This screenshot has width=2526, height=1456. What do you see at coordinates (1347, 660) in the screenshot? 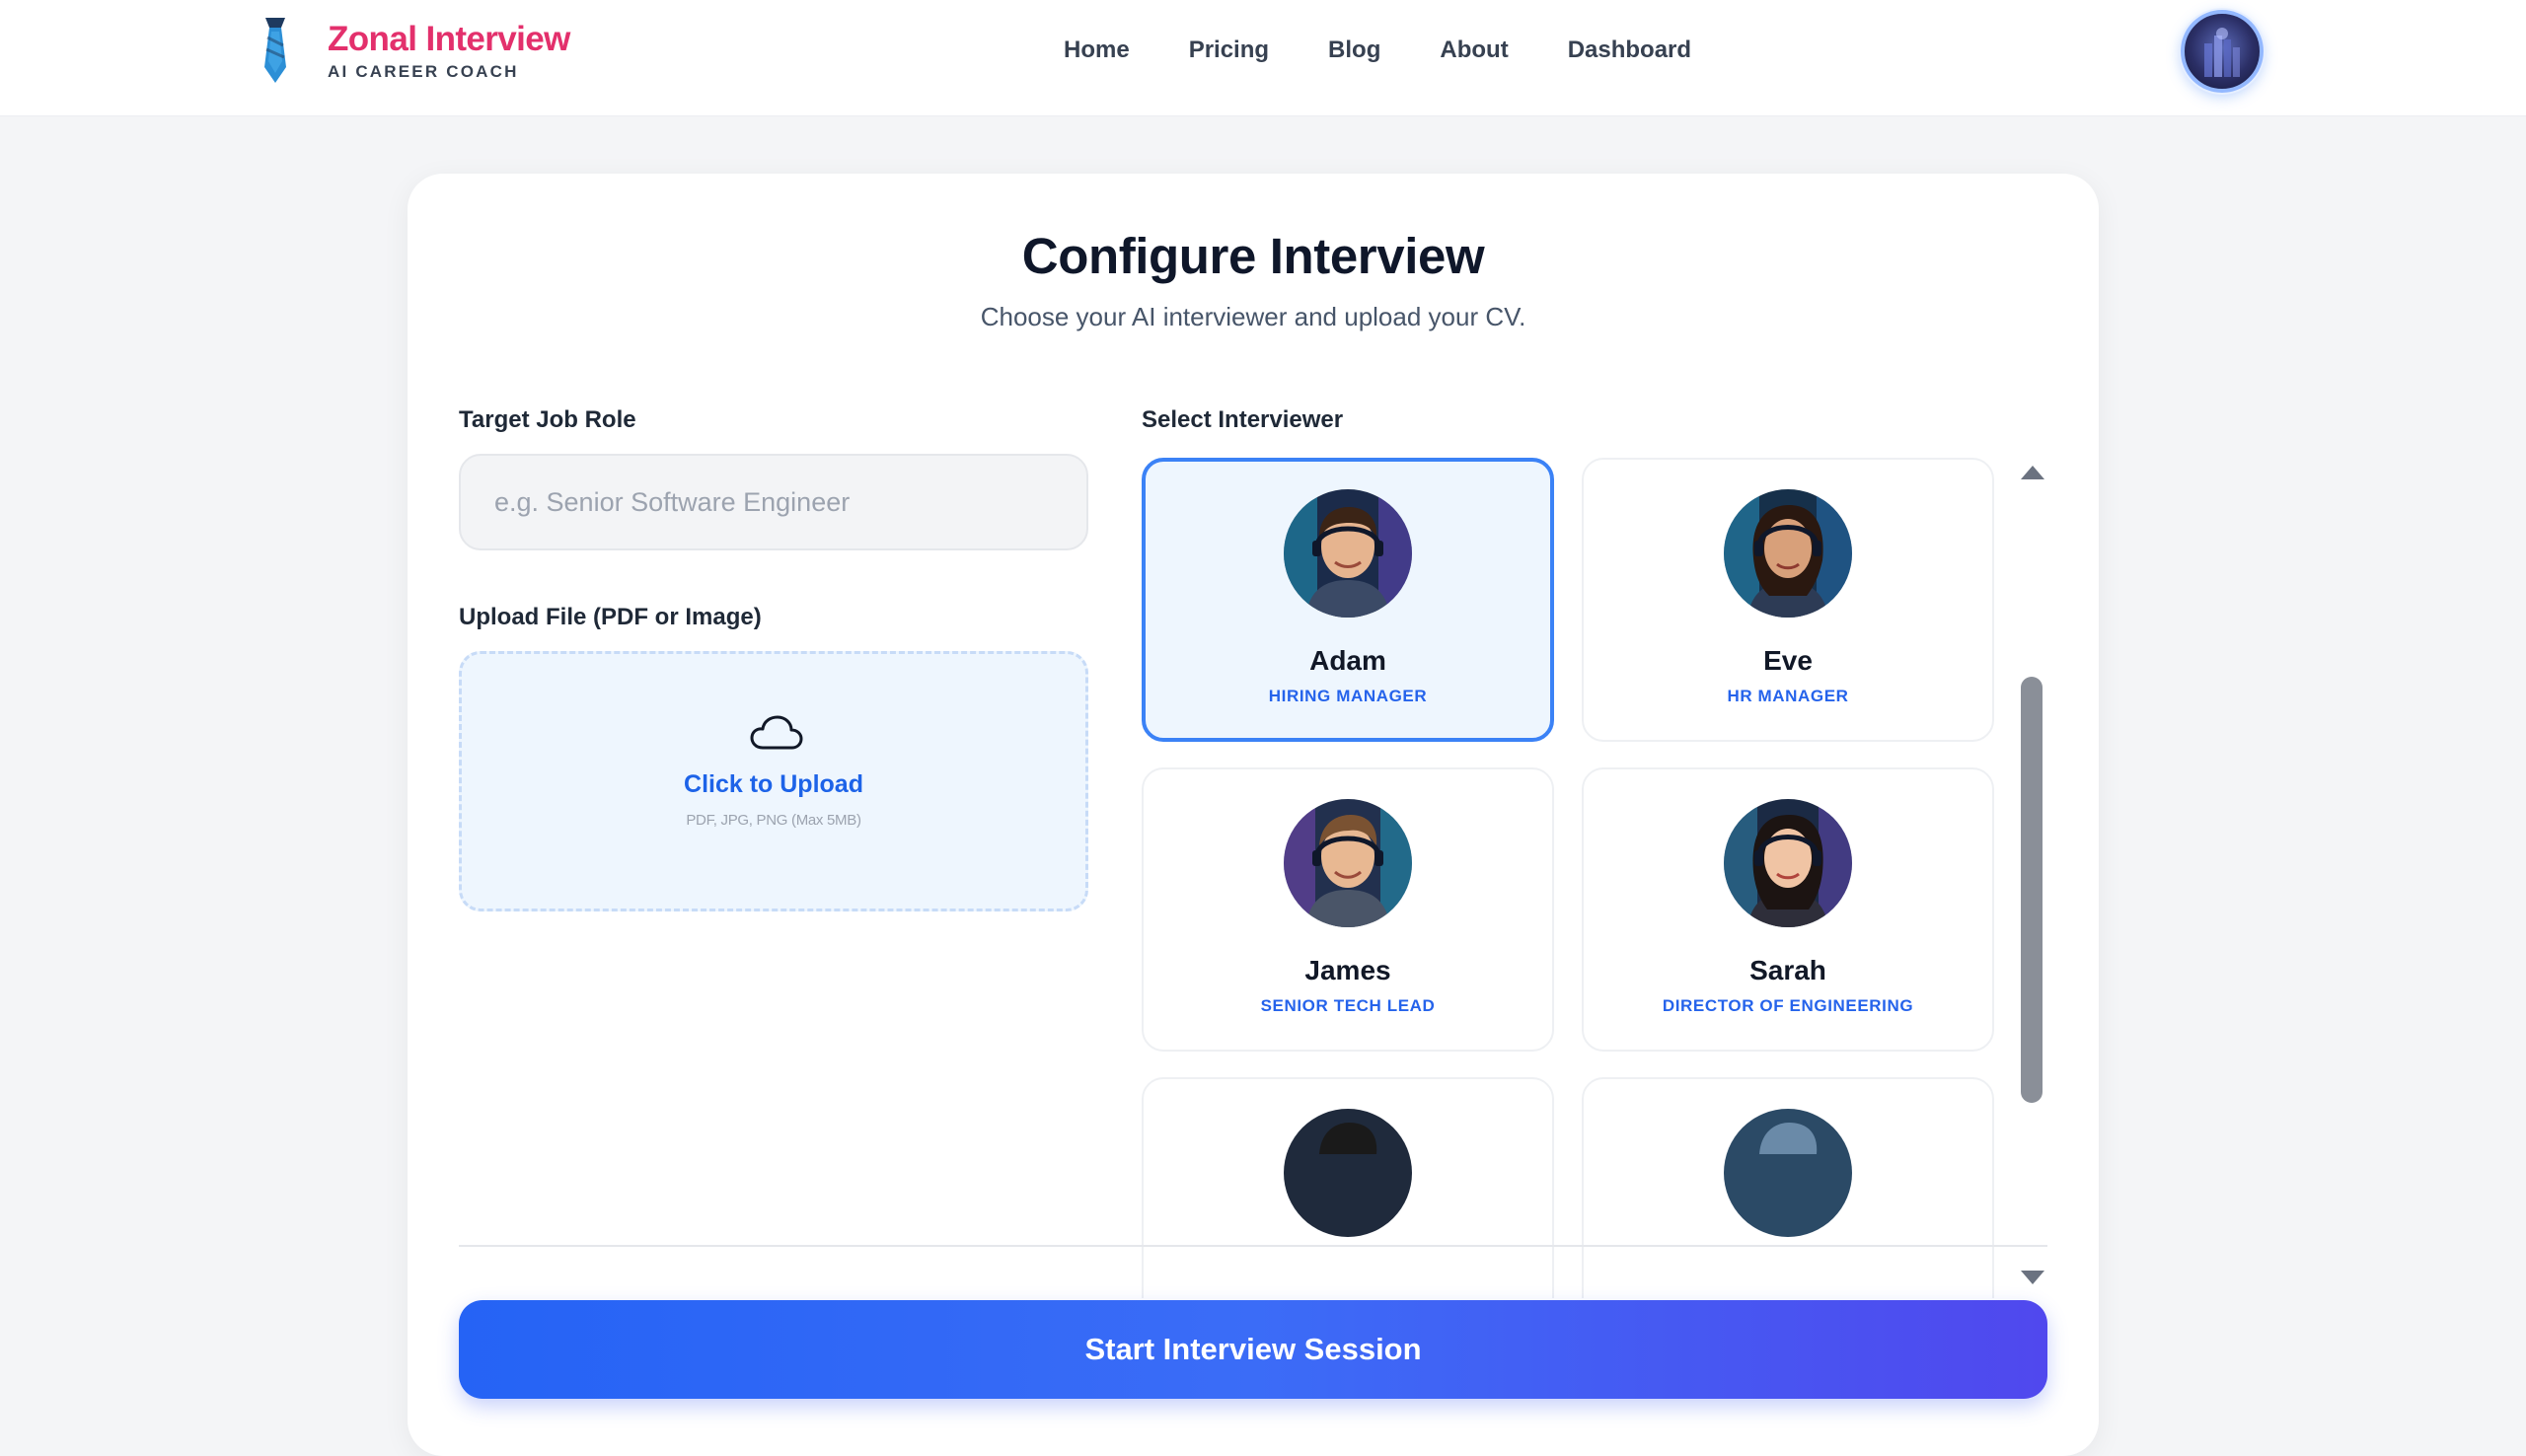
I see `interviewer-name: Adam` at bounding box center [1347, 660].